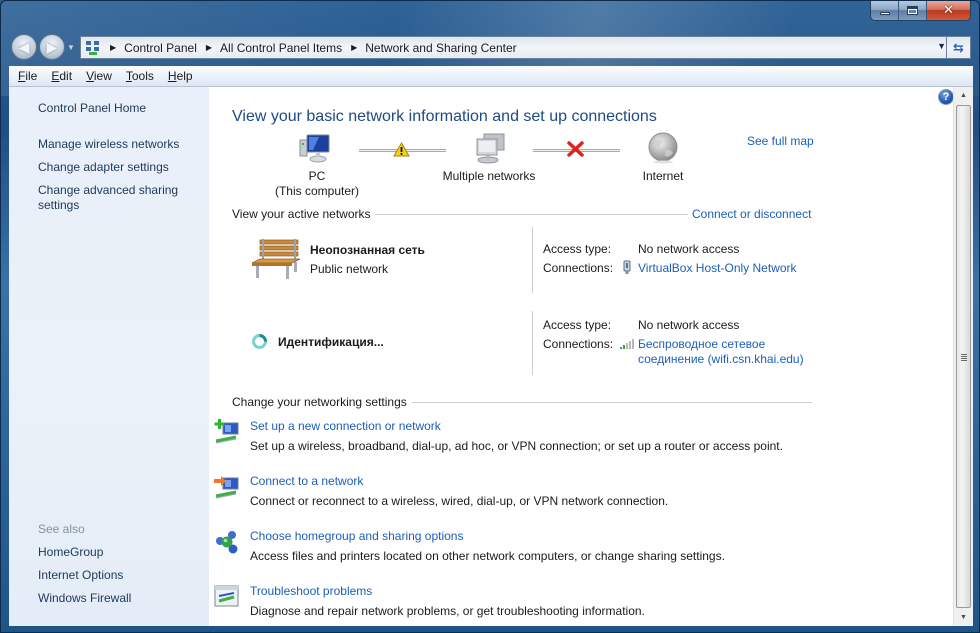 This screenshot has width=980, height=633. What do you see at coordinates (560, 426) in the screenshot?
I see `setup-new-connection-link: Set up a new connection or network` at bounding box center [560, 426].